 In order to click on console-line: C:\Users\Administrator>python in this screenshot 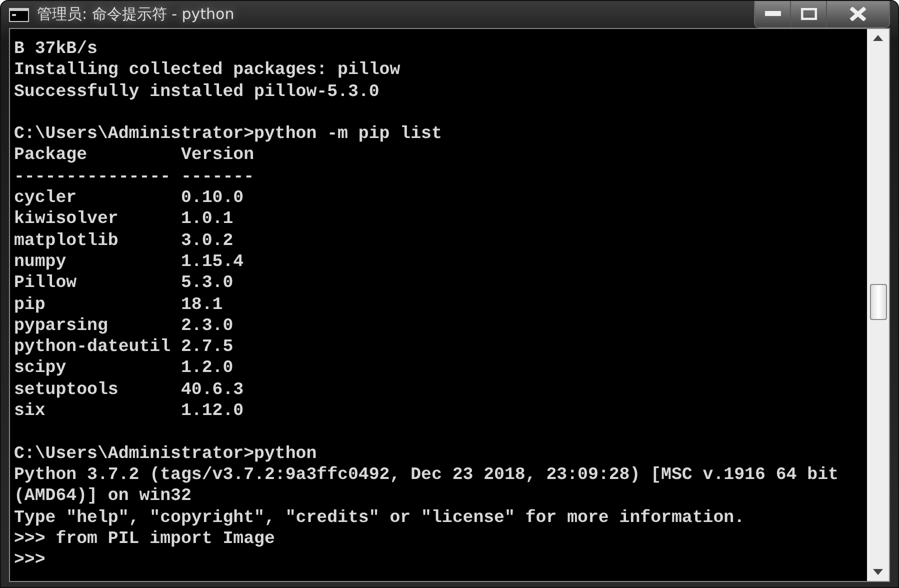, I will do `click(165, 454)`.